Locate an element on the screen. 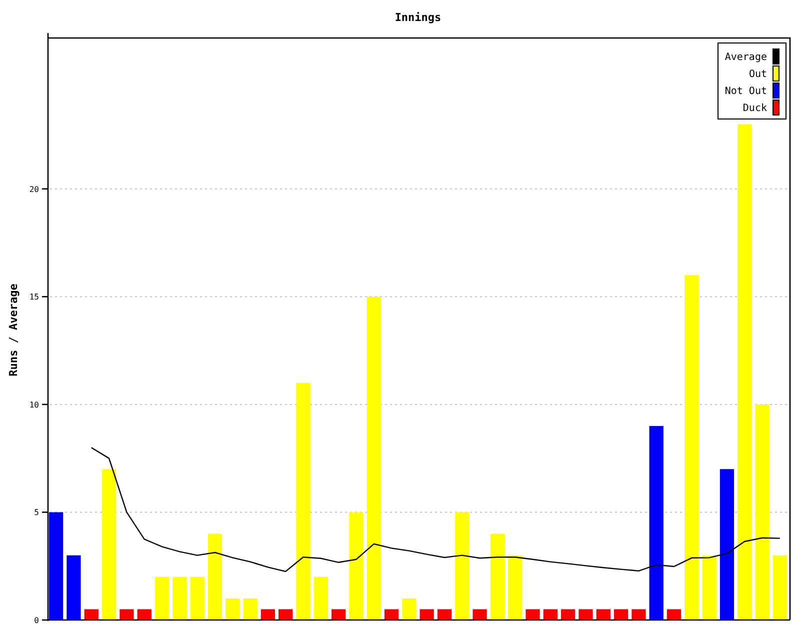  legend-label: Out is located at coordinates (757, 74).